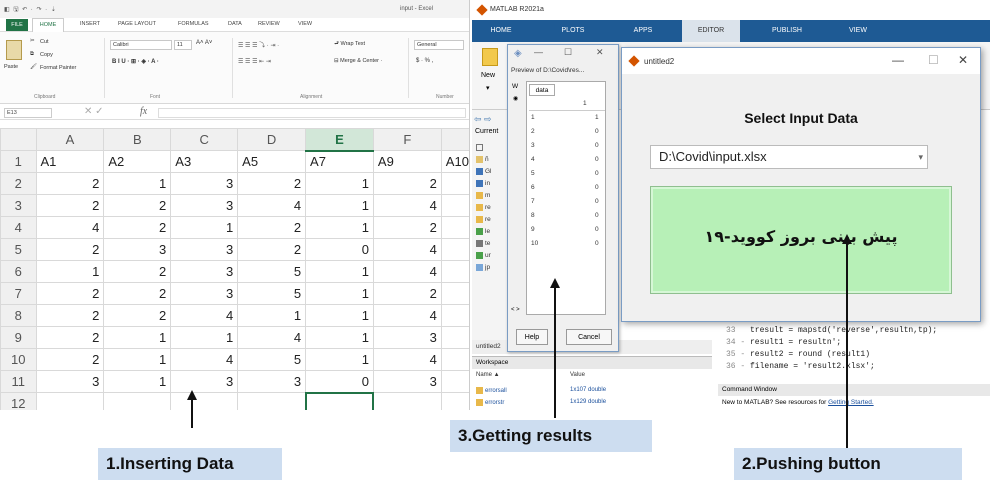 The height and width of the screenshot is (483, 990). Describe the element at coordinates (568, 52) in the screenshot. I see `maximize-icon: ☐` at that location.